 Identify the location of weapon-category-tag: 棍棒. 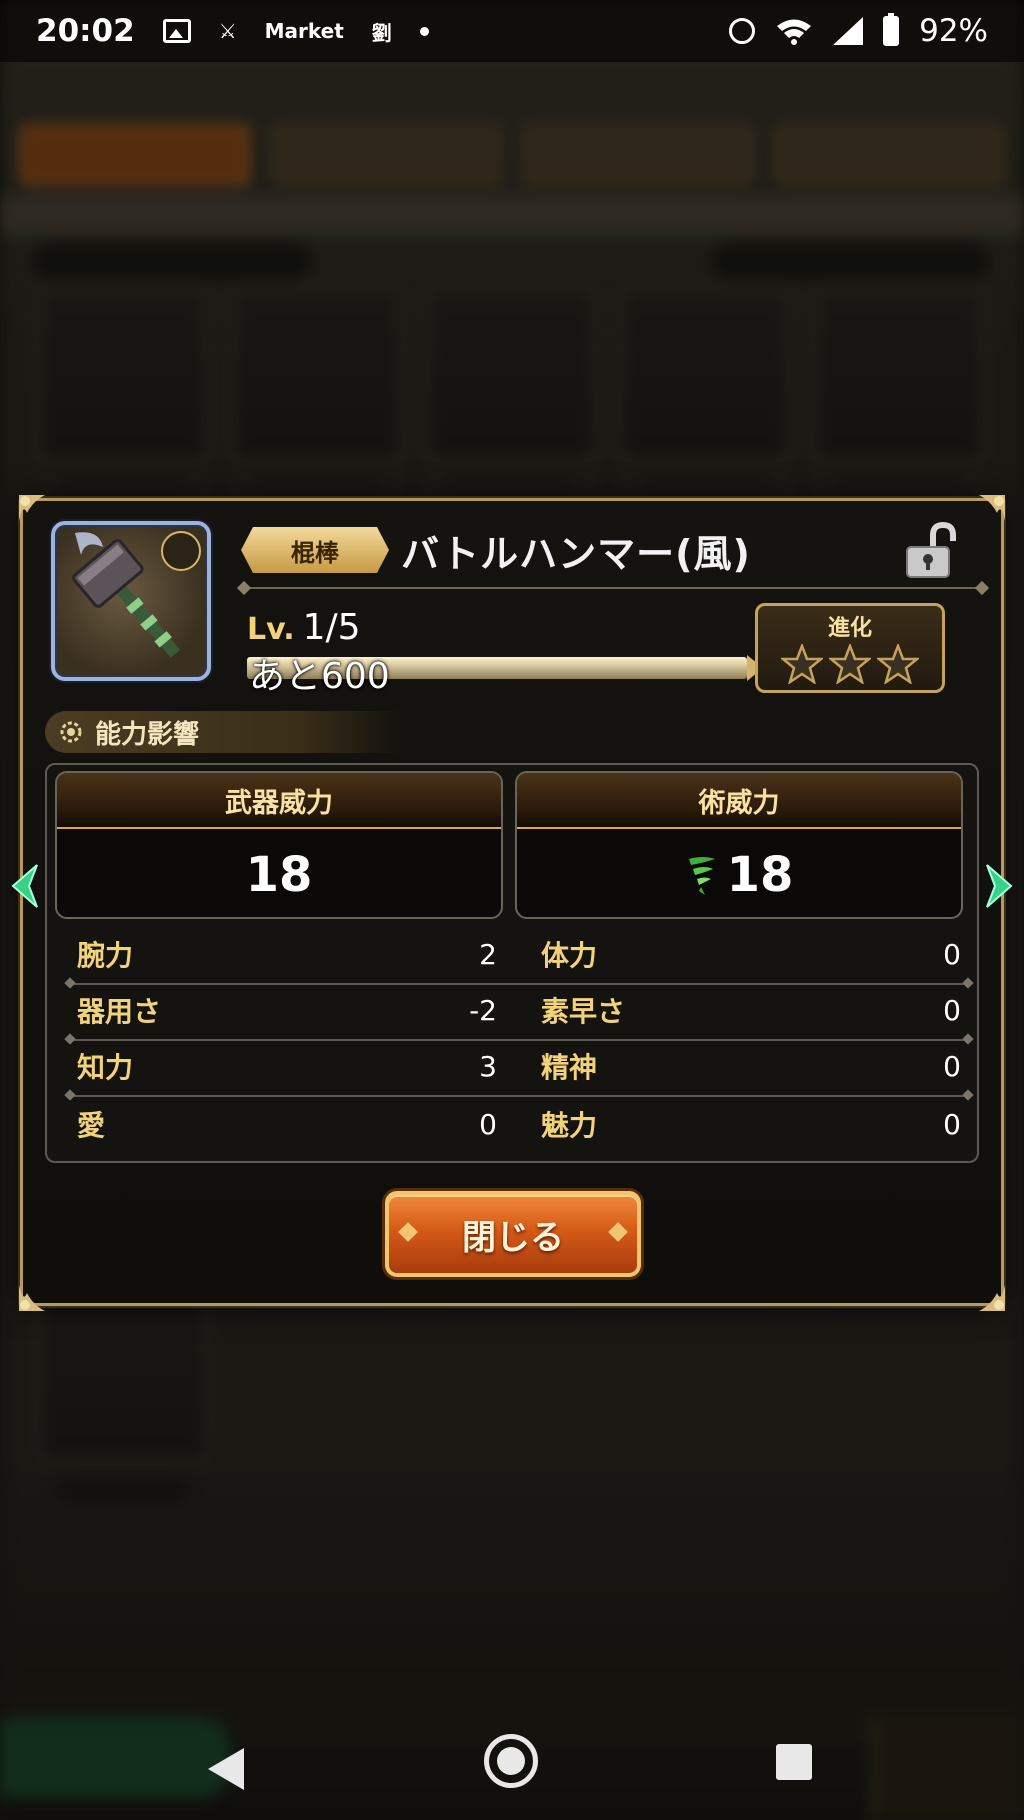
(315, 550).